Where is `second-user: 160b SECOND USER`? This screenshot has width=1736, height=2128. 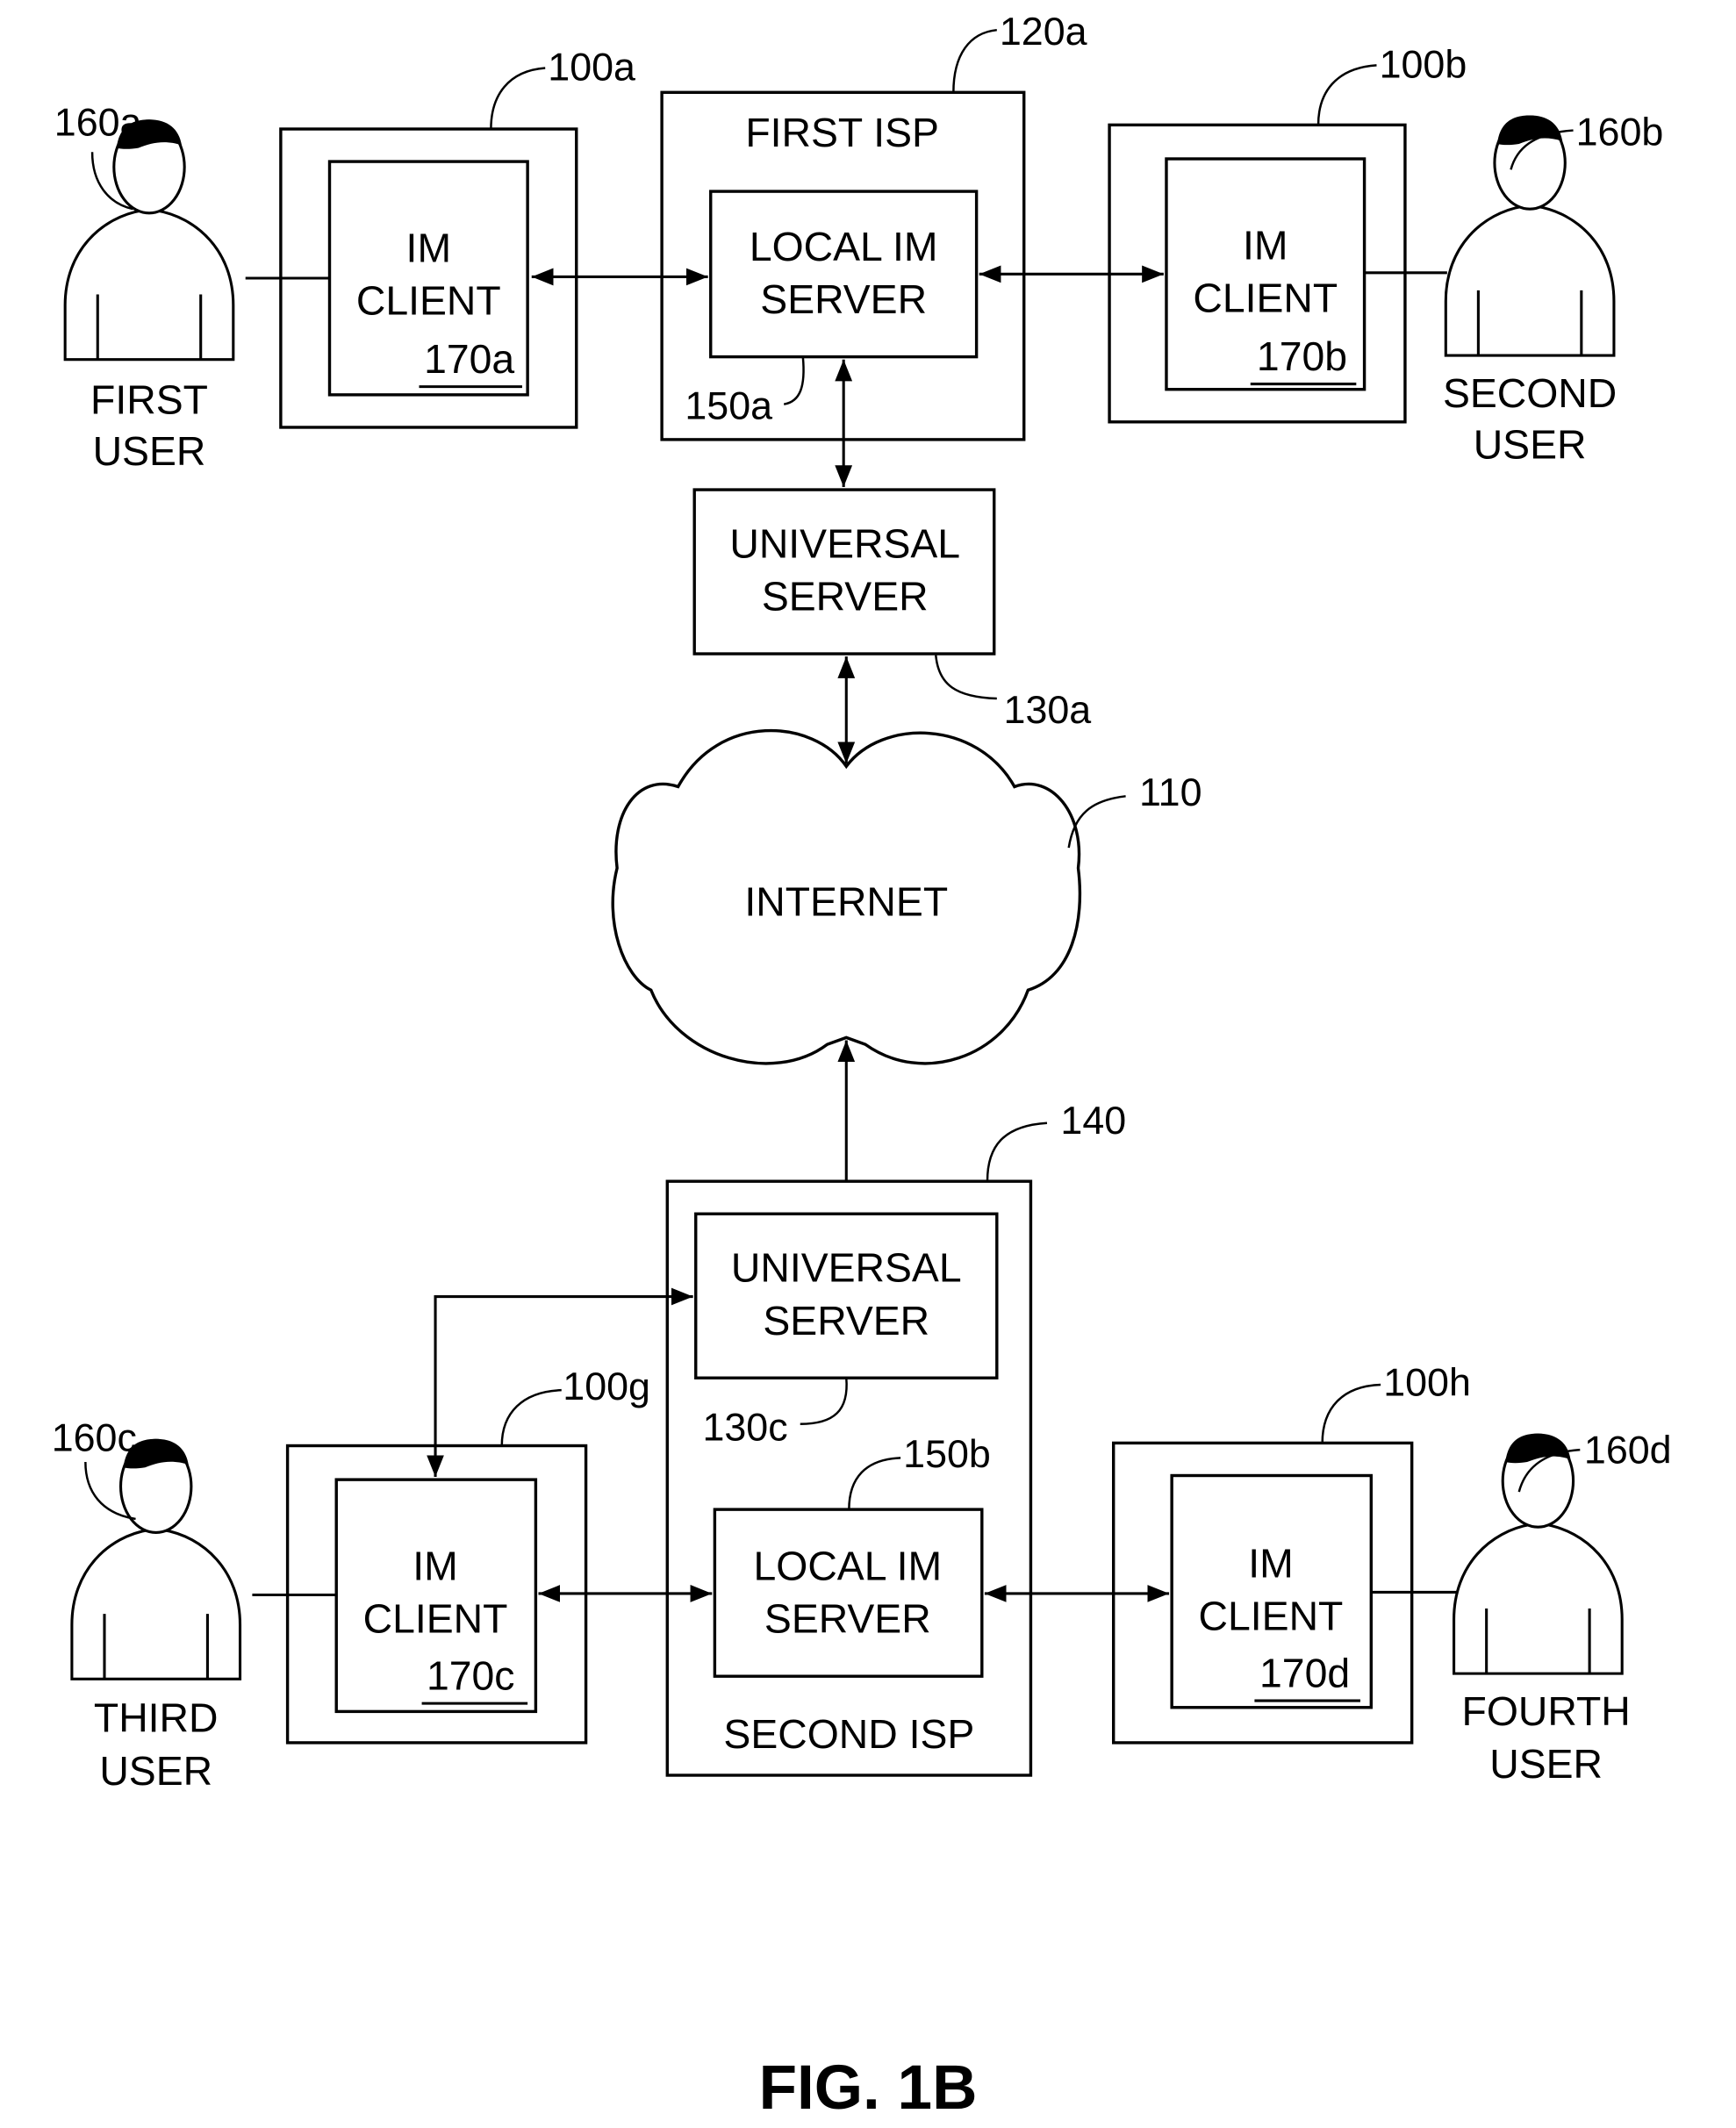 second-user: 160b SECOND USER is located at coordinates (1553, 290).